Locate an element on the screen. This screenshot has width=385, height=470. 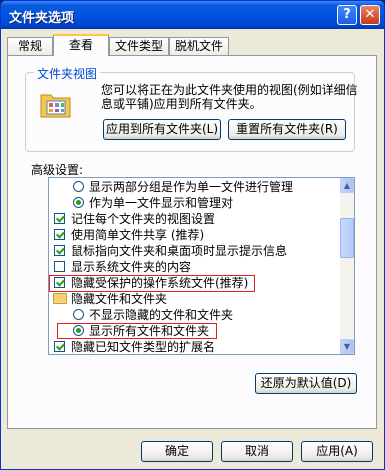
title-bar: 文件夹选项 ? ✕ is located at coordinates (192, 15).